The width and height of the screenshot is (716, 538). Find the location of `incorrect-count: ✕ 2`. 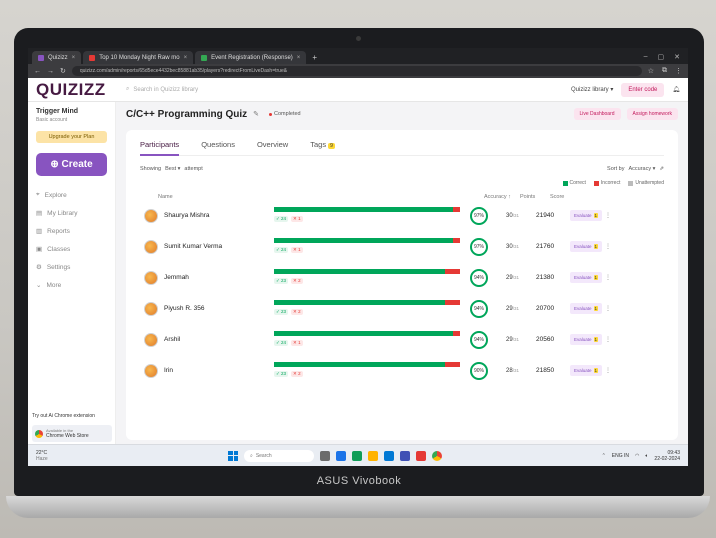

incorrect-count: ✕ 2 is located at coordinates (297, 280).